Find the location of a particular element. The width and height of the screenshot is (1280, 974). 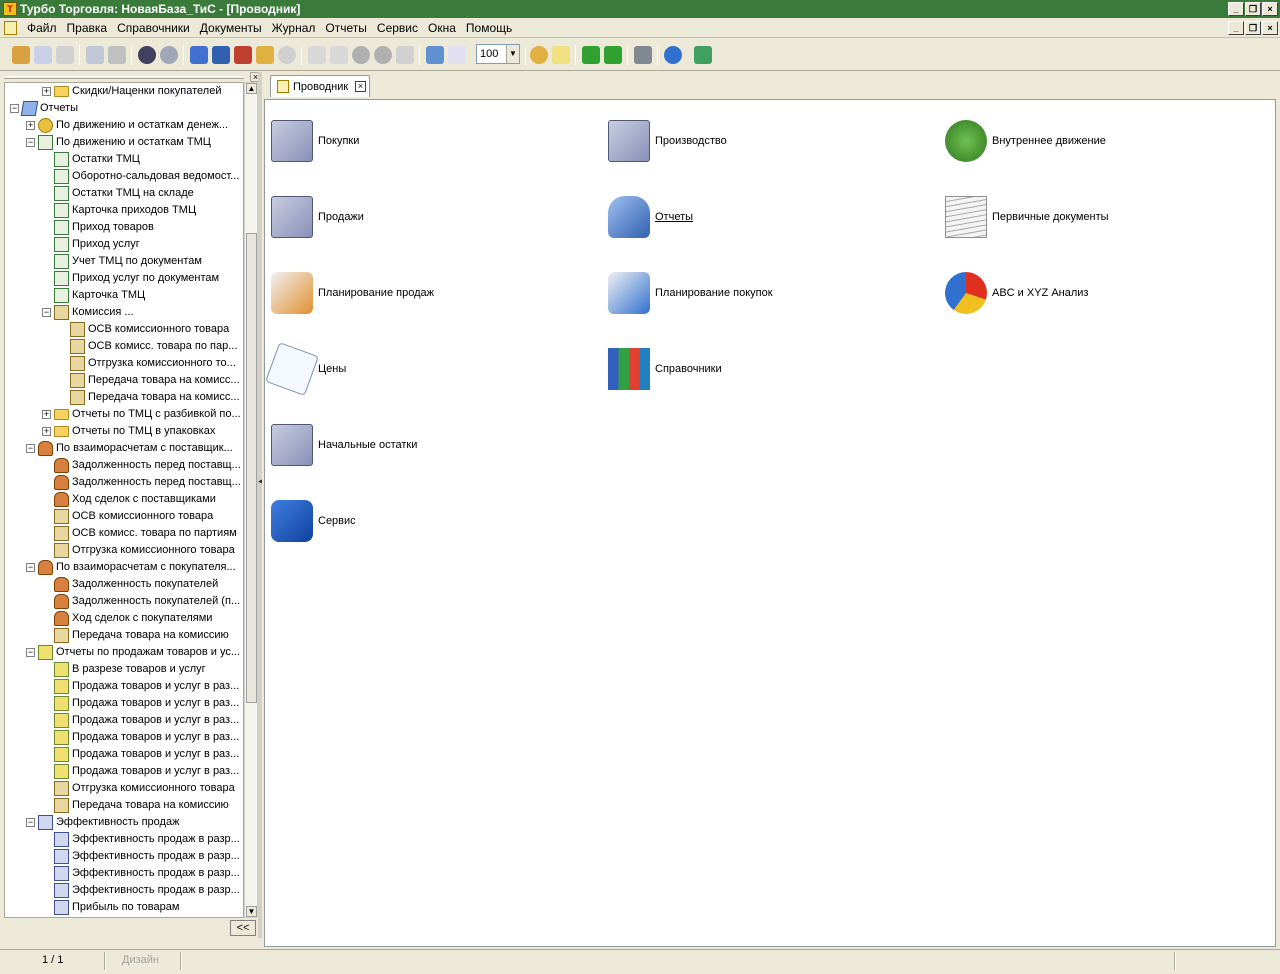

chart-icon is located at coordinates (199, 55).